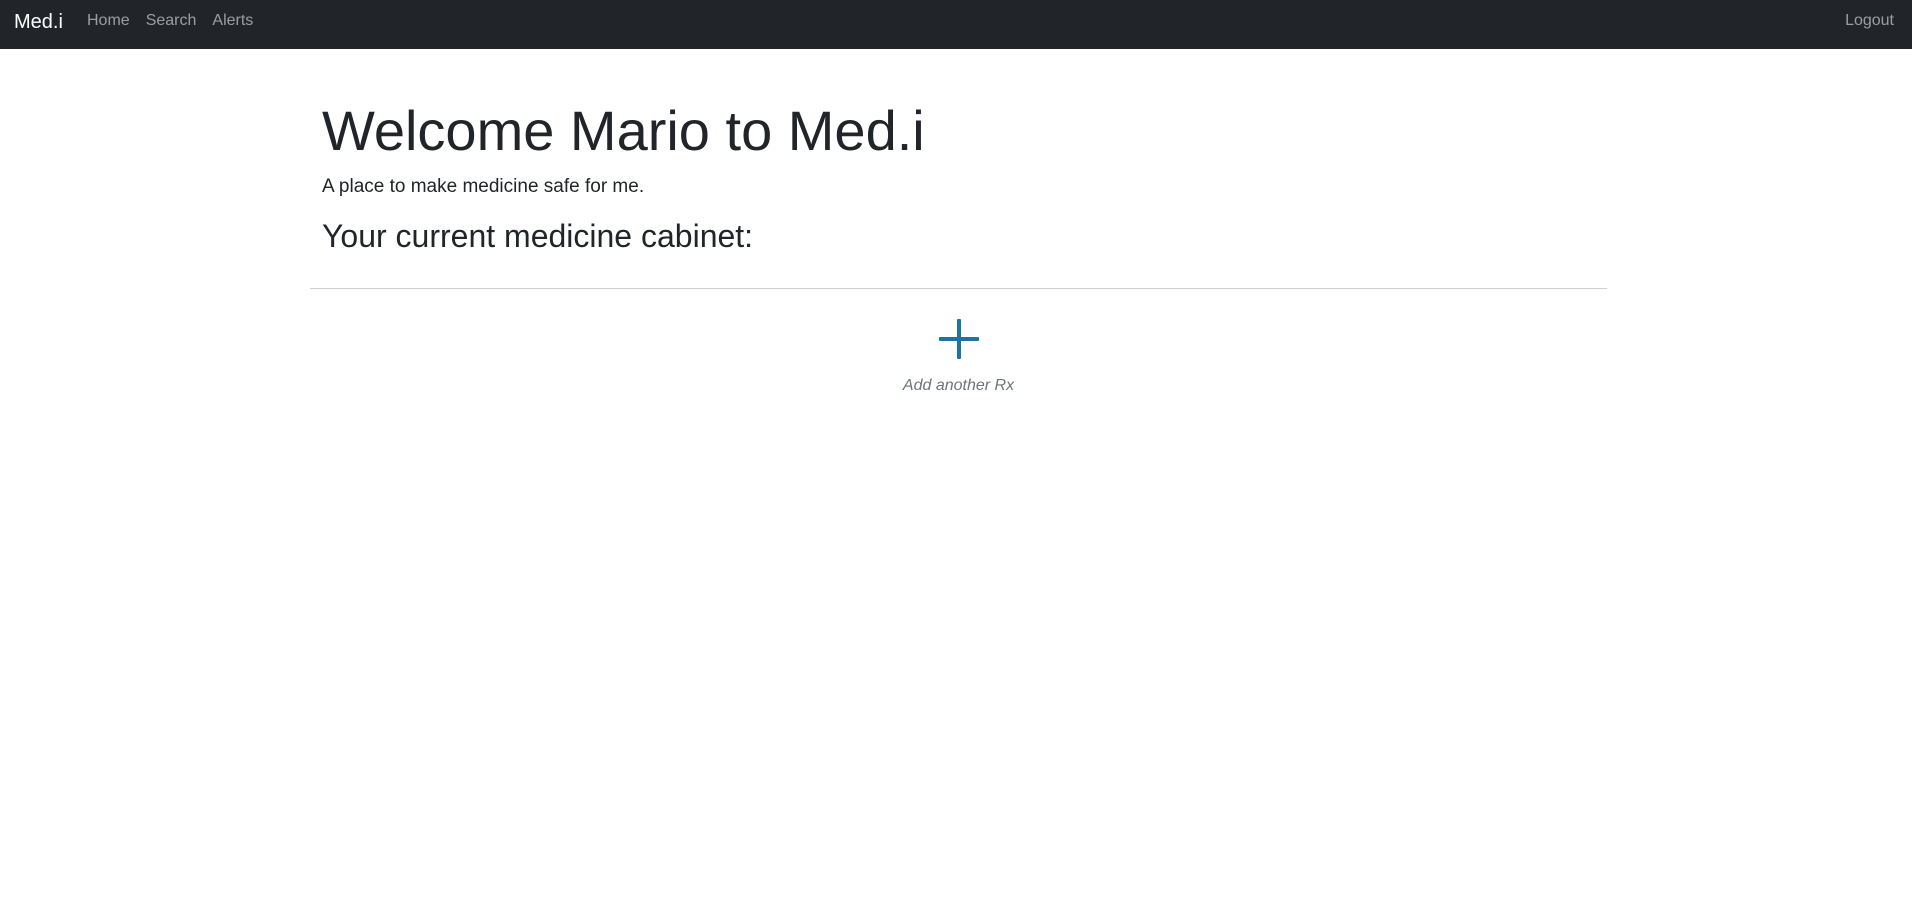 Image resolution: width=1912 pixels, height=917 pixels. Describe the element at coordinates (959, 339) in the screenshot. I see `add-rx-button` at that location.